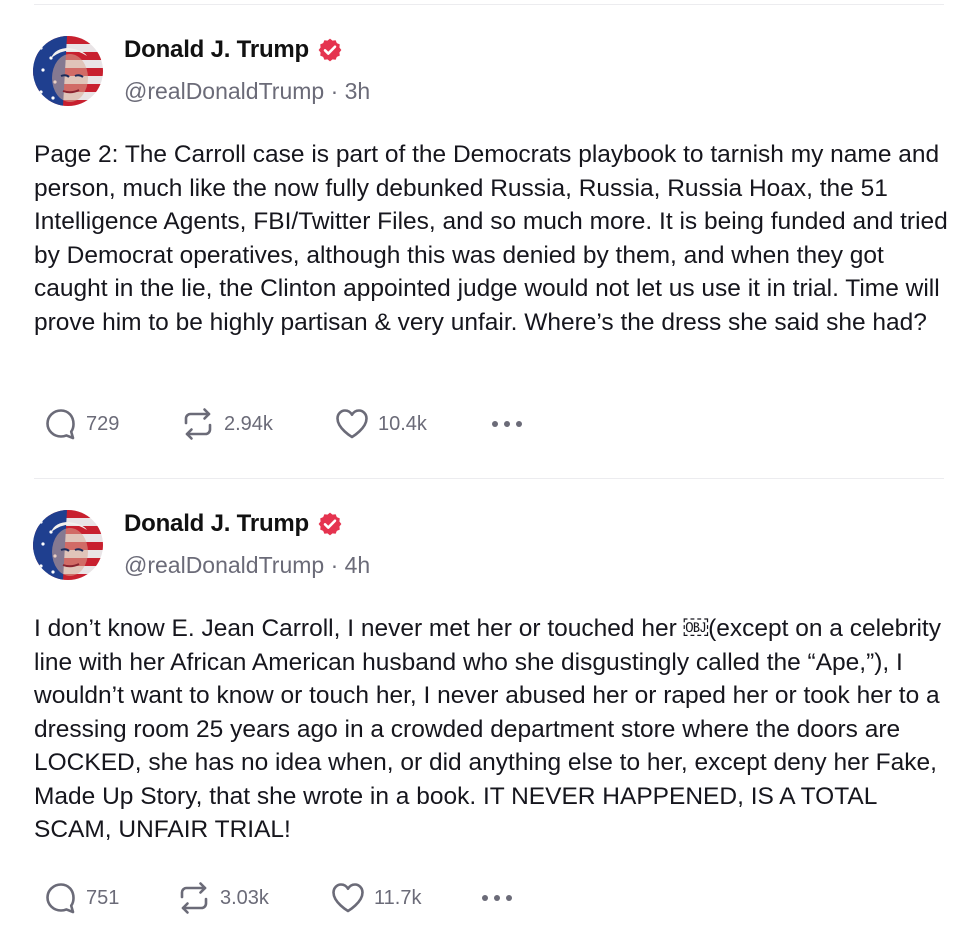 This screenshot has height=935, width=980. Describe the element at coordinates (81, 898) in the screenshot. I see `reply-button: 751` at that location.